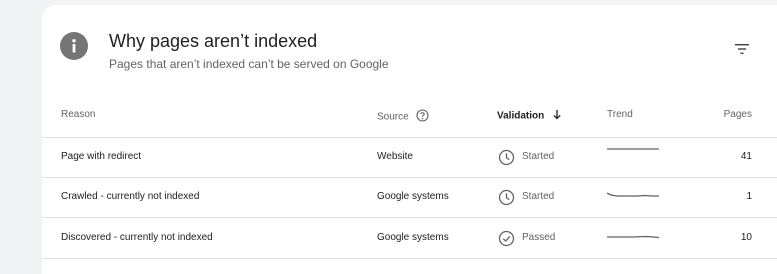 This screenshot has height=274, width=777. Describe the element at coordinates (526, 238) in the screenshot. I see `validation-status: Passed` at that location.